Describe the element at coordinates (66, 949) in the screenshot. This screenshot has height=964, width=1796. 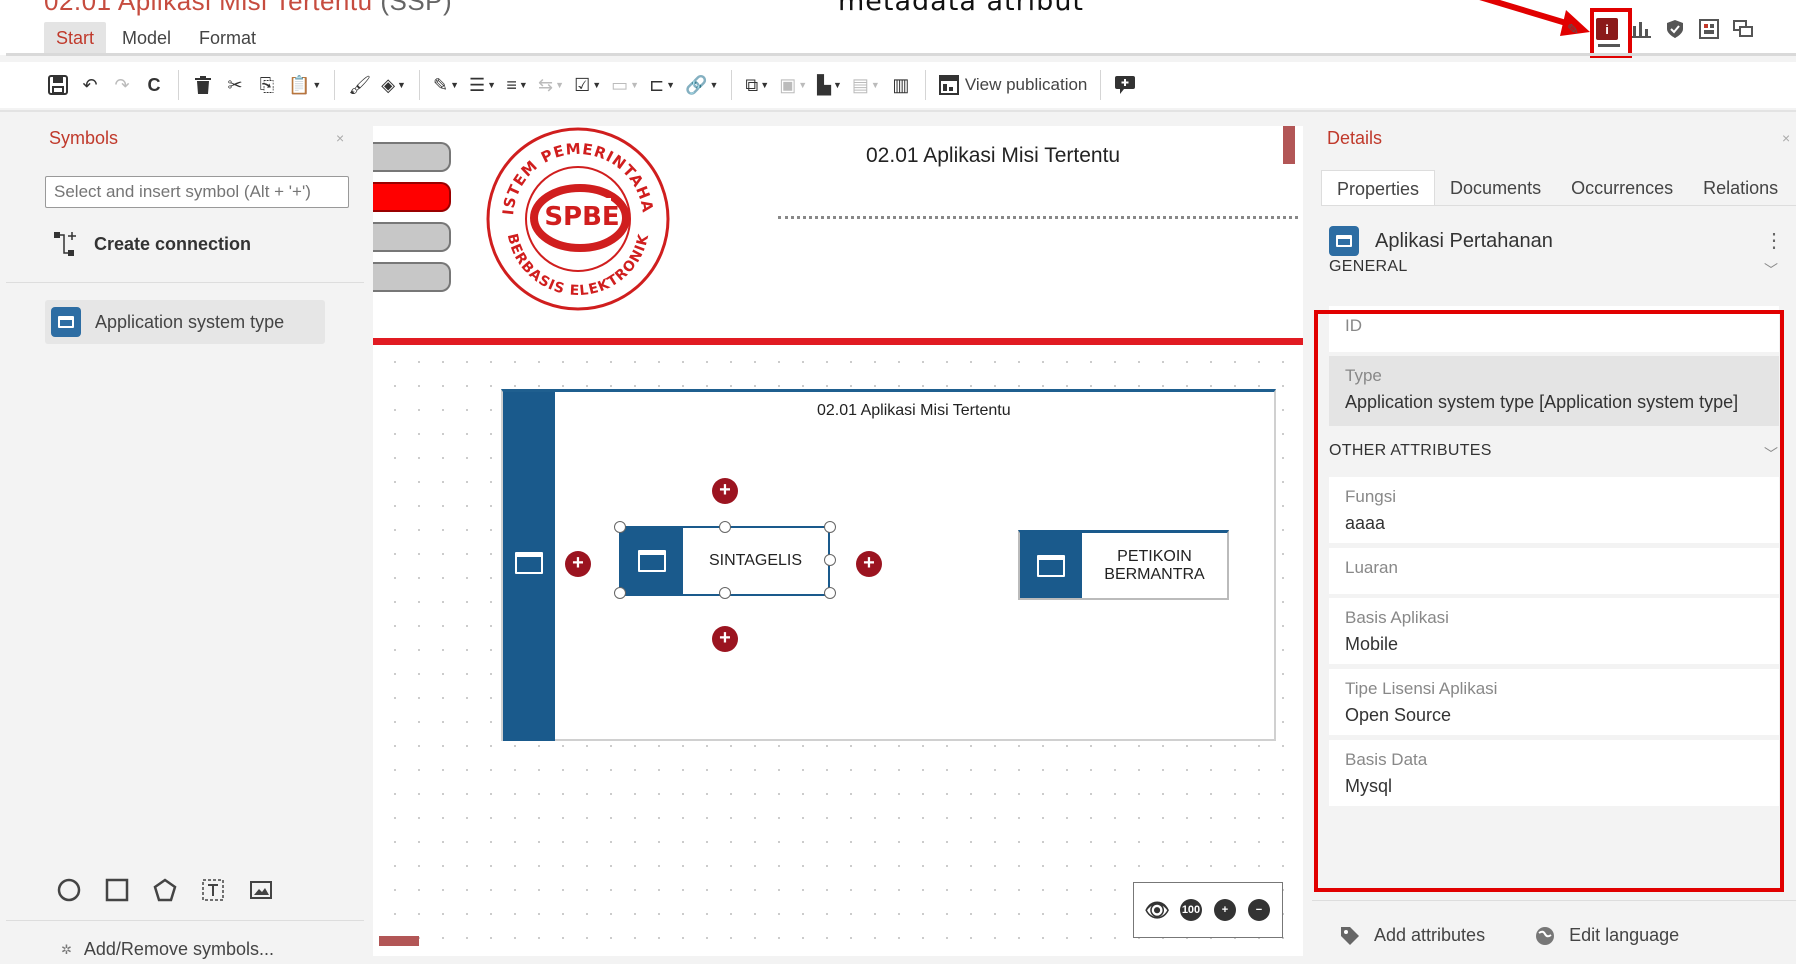
I see `gear-icon: ✲` at that location.